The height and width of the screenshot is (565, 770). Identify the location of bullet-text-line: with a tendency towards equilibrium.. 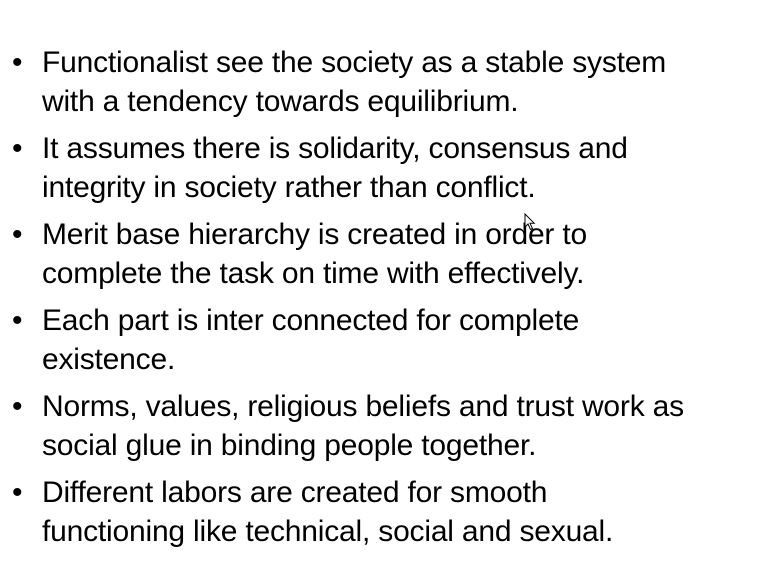
(280, 101).